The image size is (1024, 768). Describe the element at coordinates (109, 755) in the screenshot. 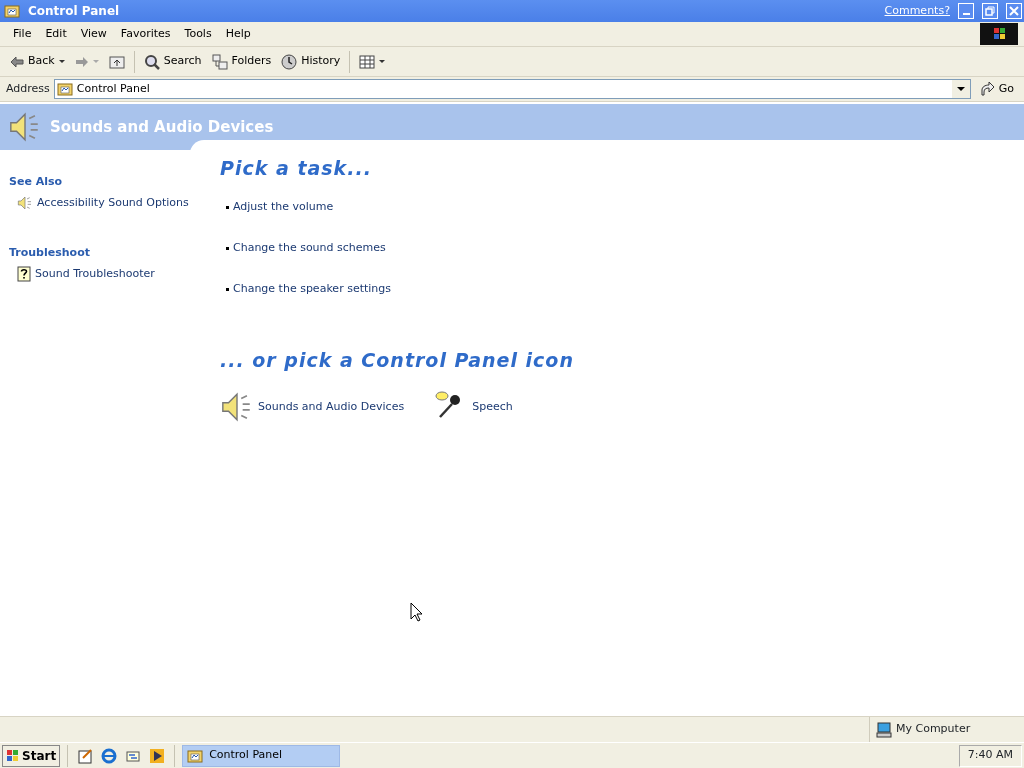

I see `browser-icon` at that location.